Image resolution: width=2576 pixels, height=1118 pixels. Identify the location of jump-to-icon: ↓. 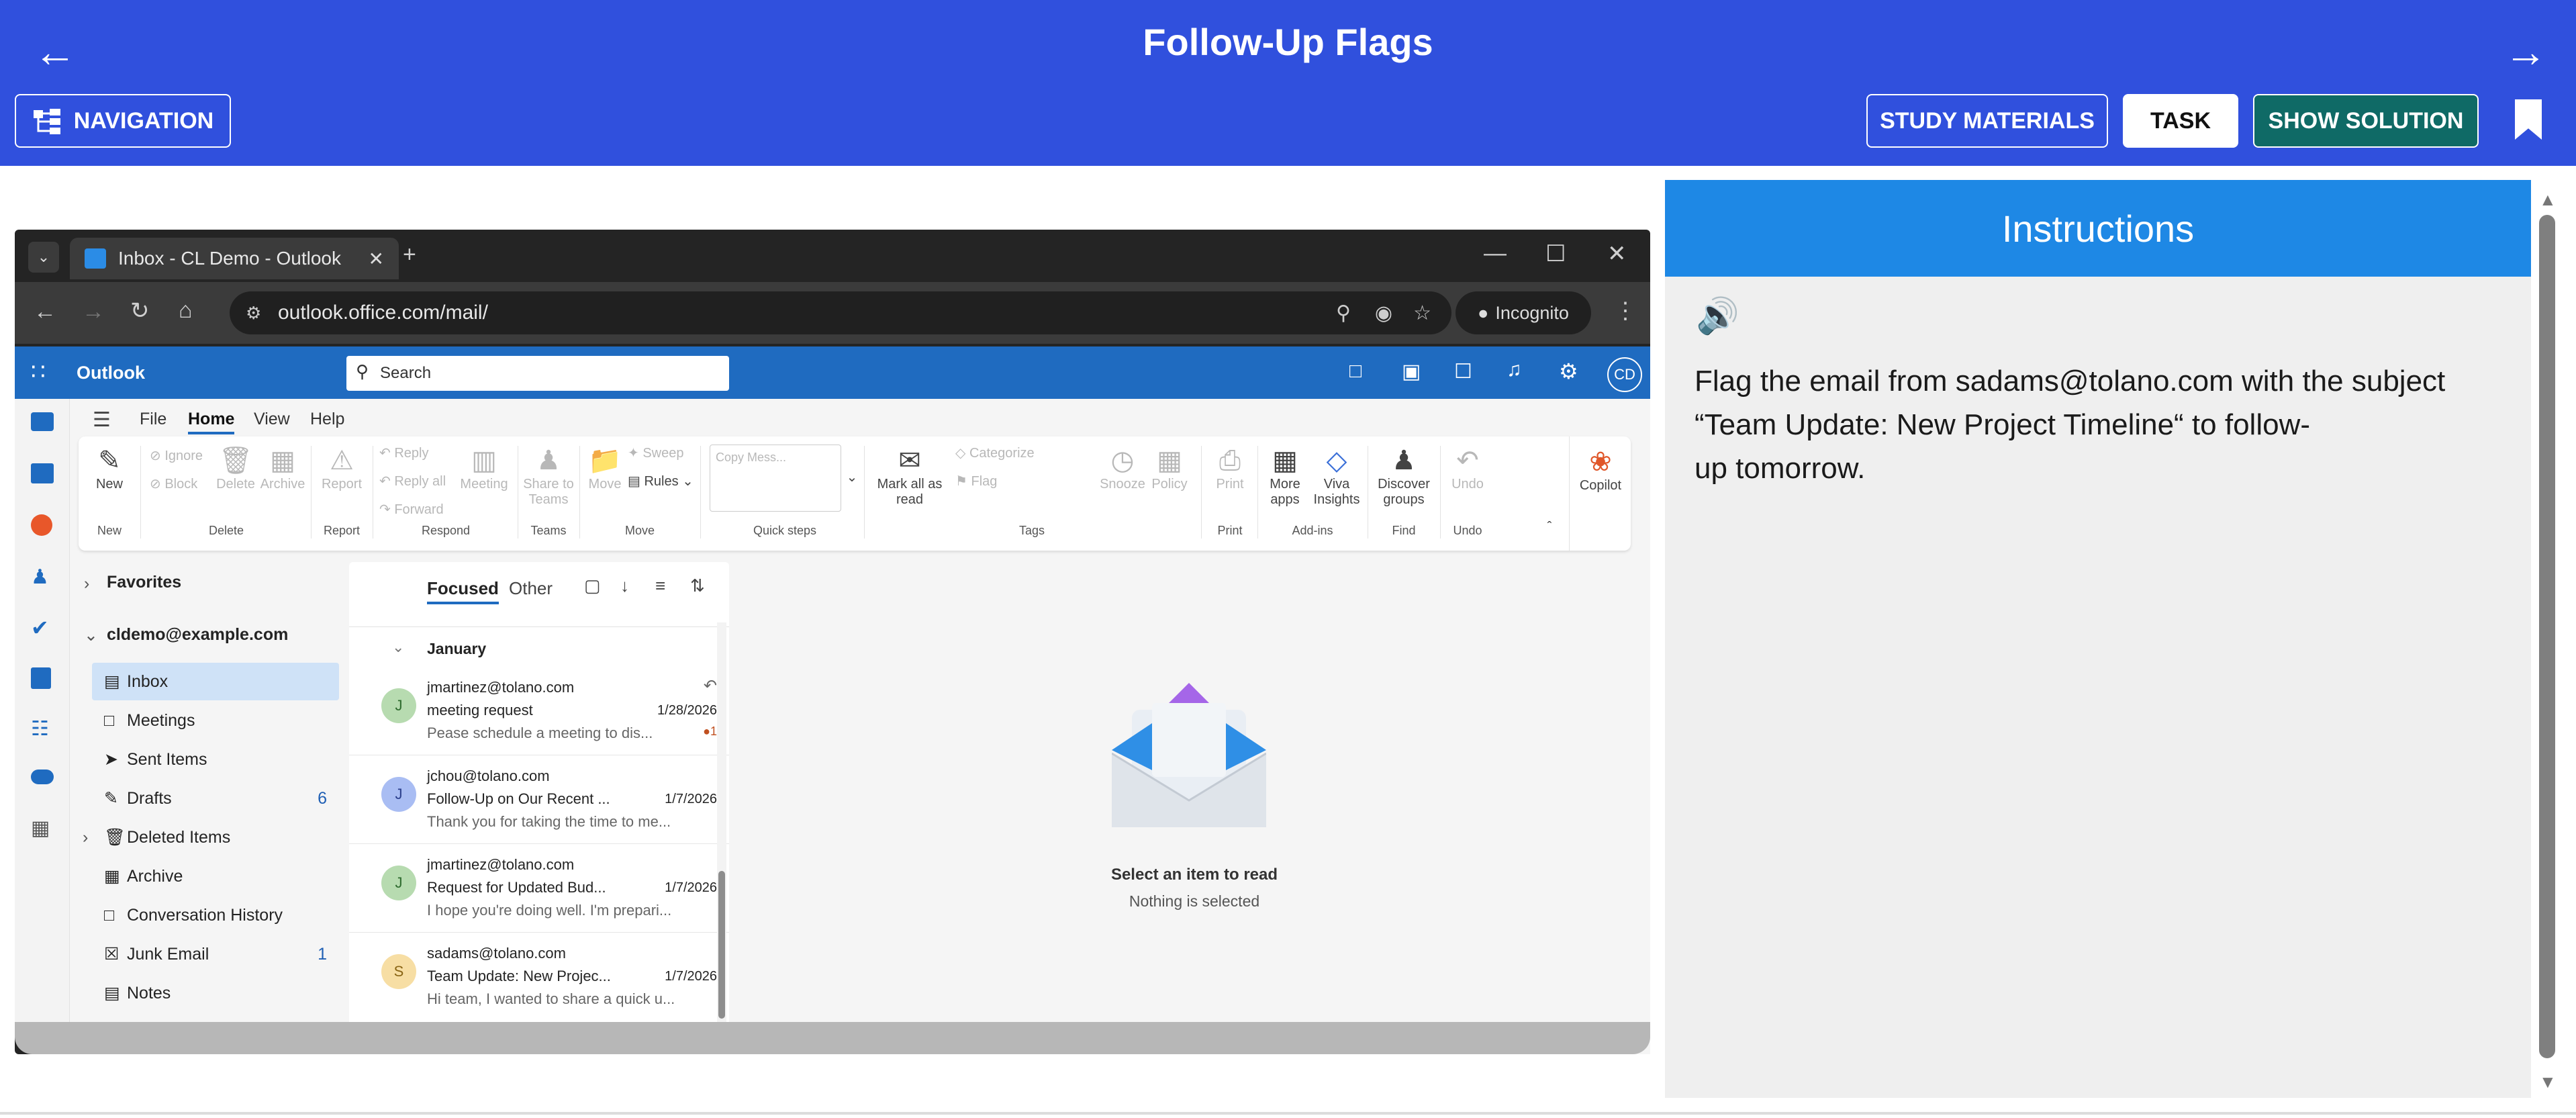
(624, 585).